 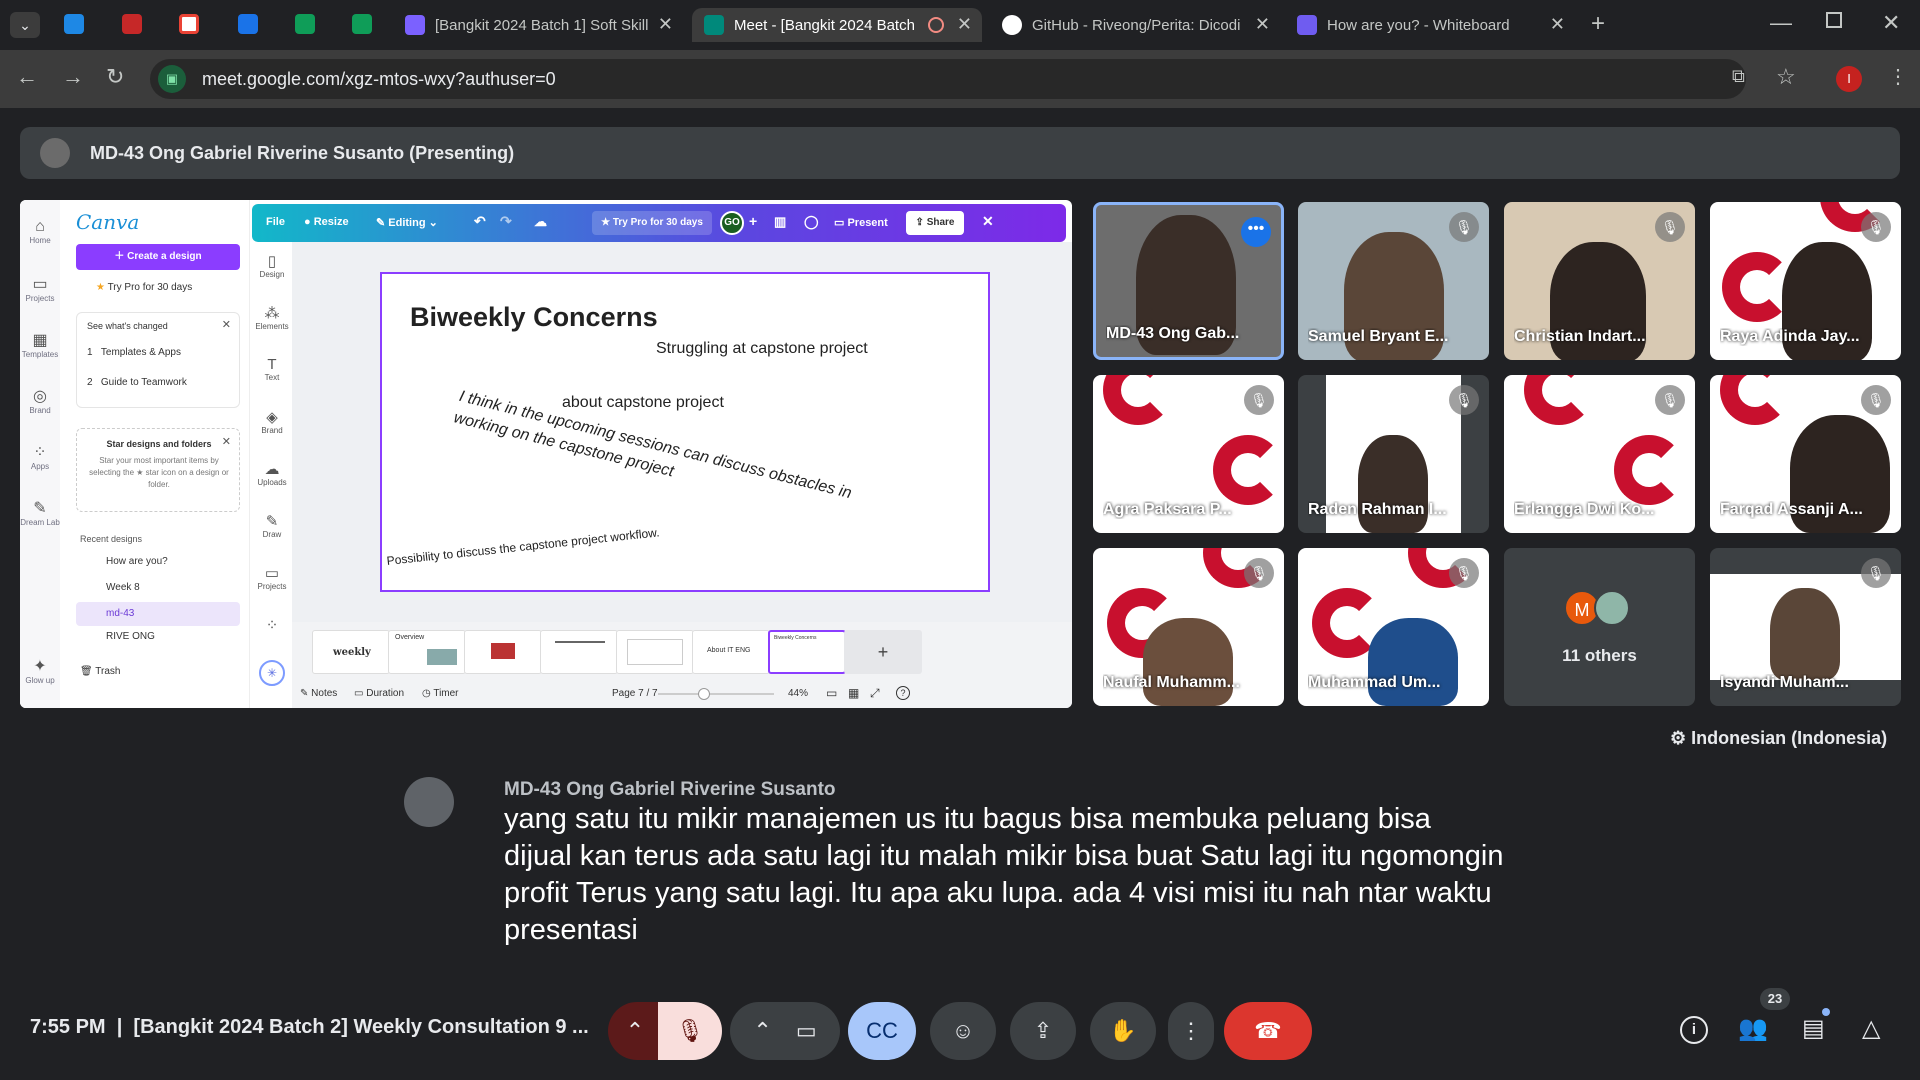 I want to click on microphone-button: 🎙, so click(x=690, y=1031).